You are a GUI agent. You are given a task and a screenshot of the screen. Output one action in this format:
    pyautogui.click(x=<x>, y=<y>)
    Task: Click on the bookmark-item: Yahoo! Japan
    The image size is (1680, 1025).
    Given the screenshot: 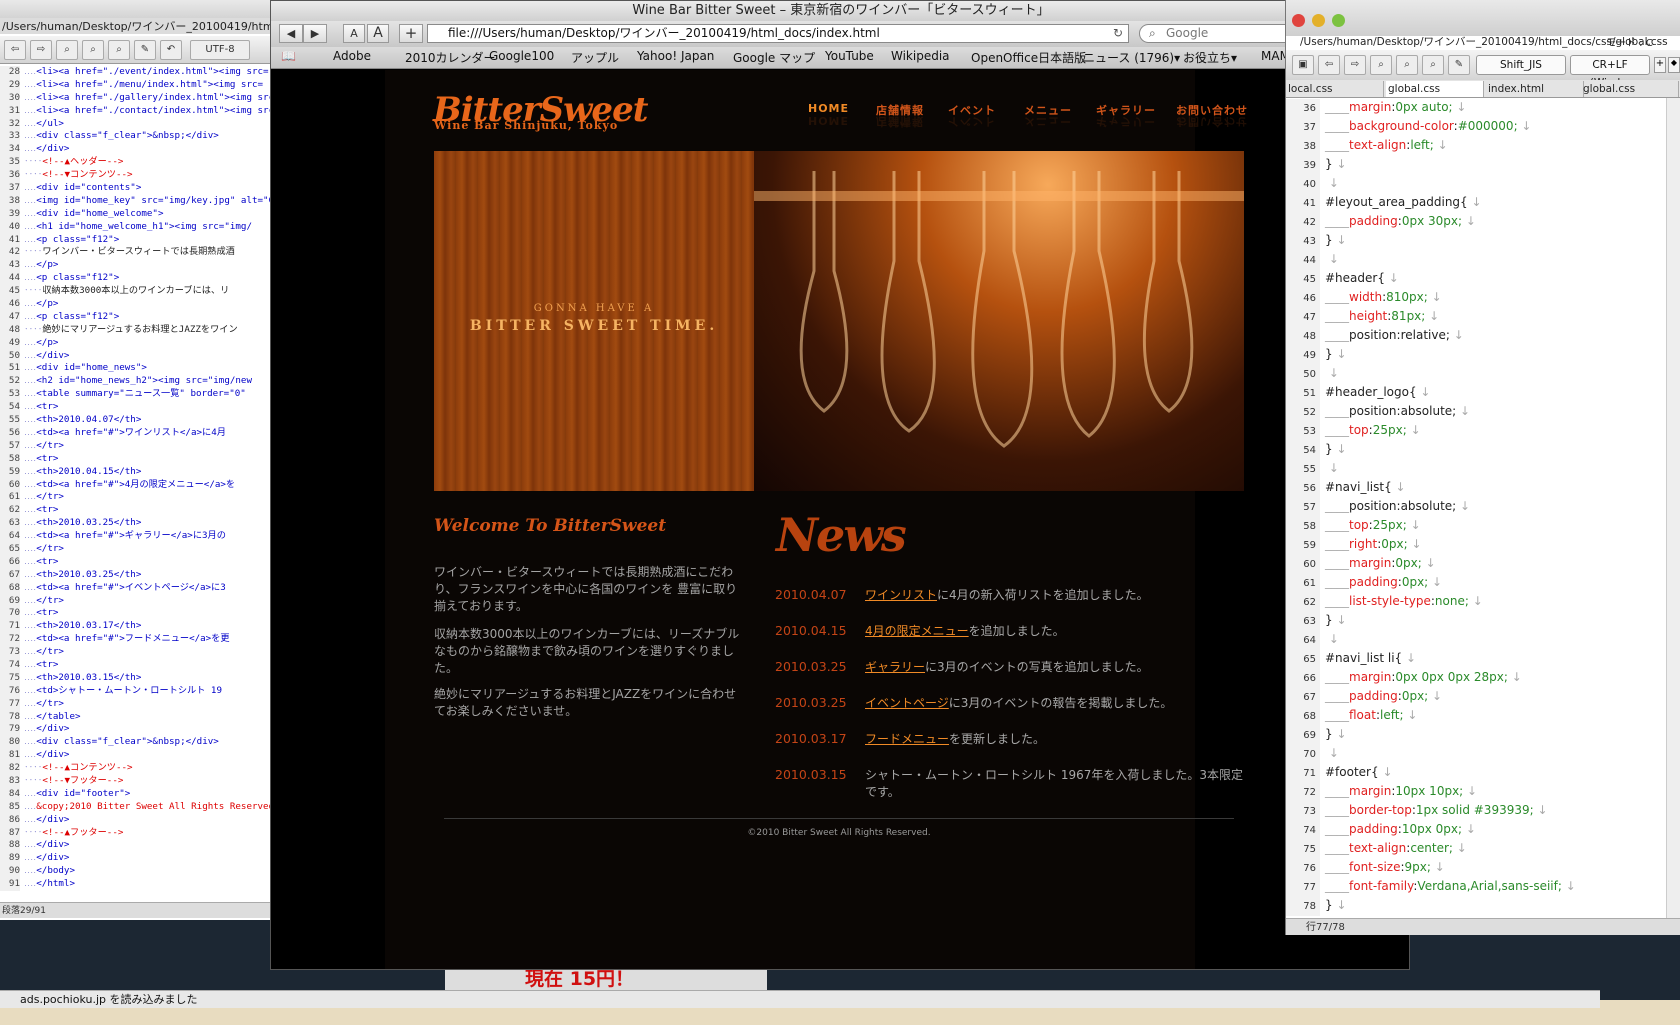 What is the action you would take?
    pyautogui.click(x=675, y=56)
    